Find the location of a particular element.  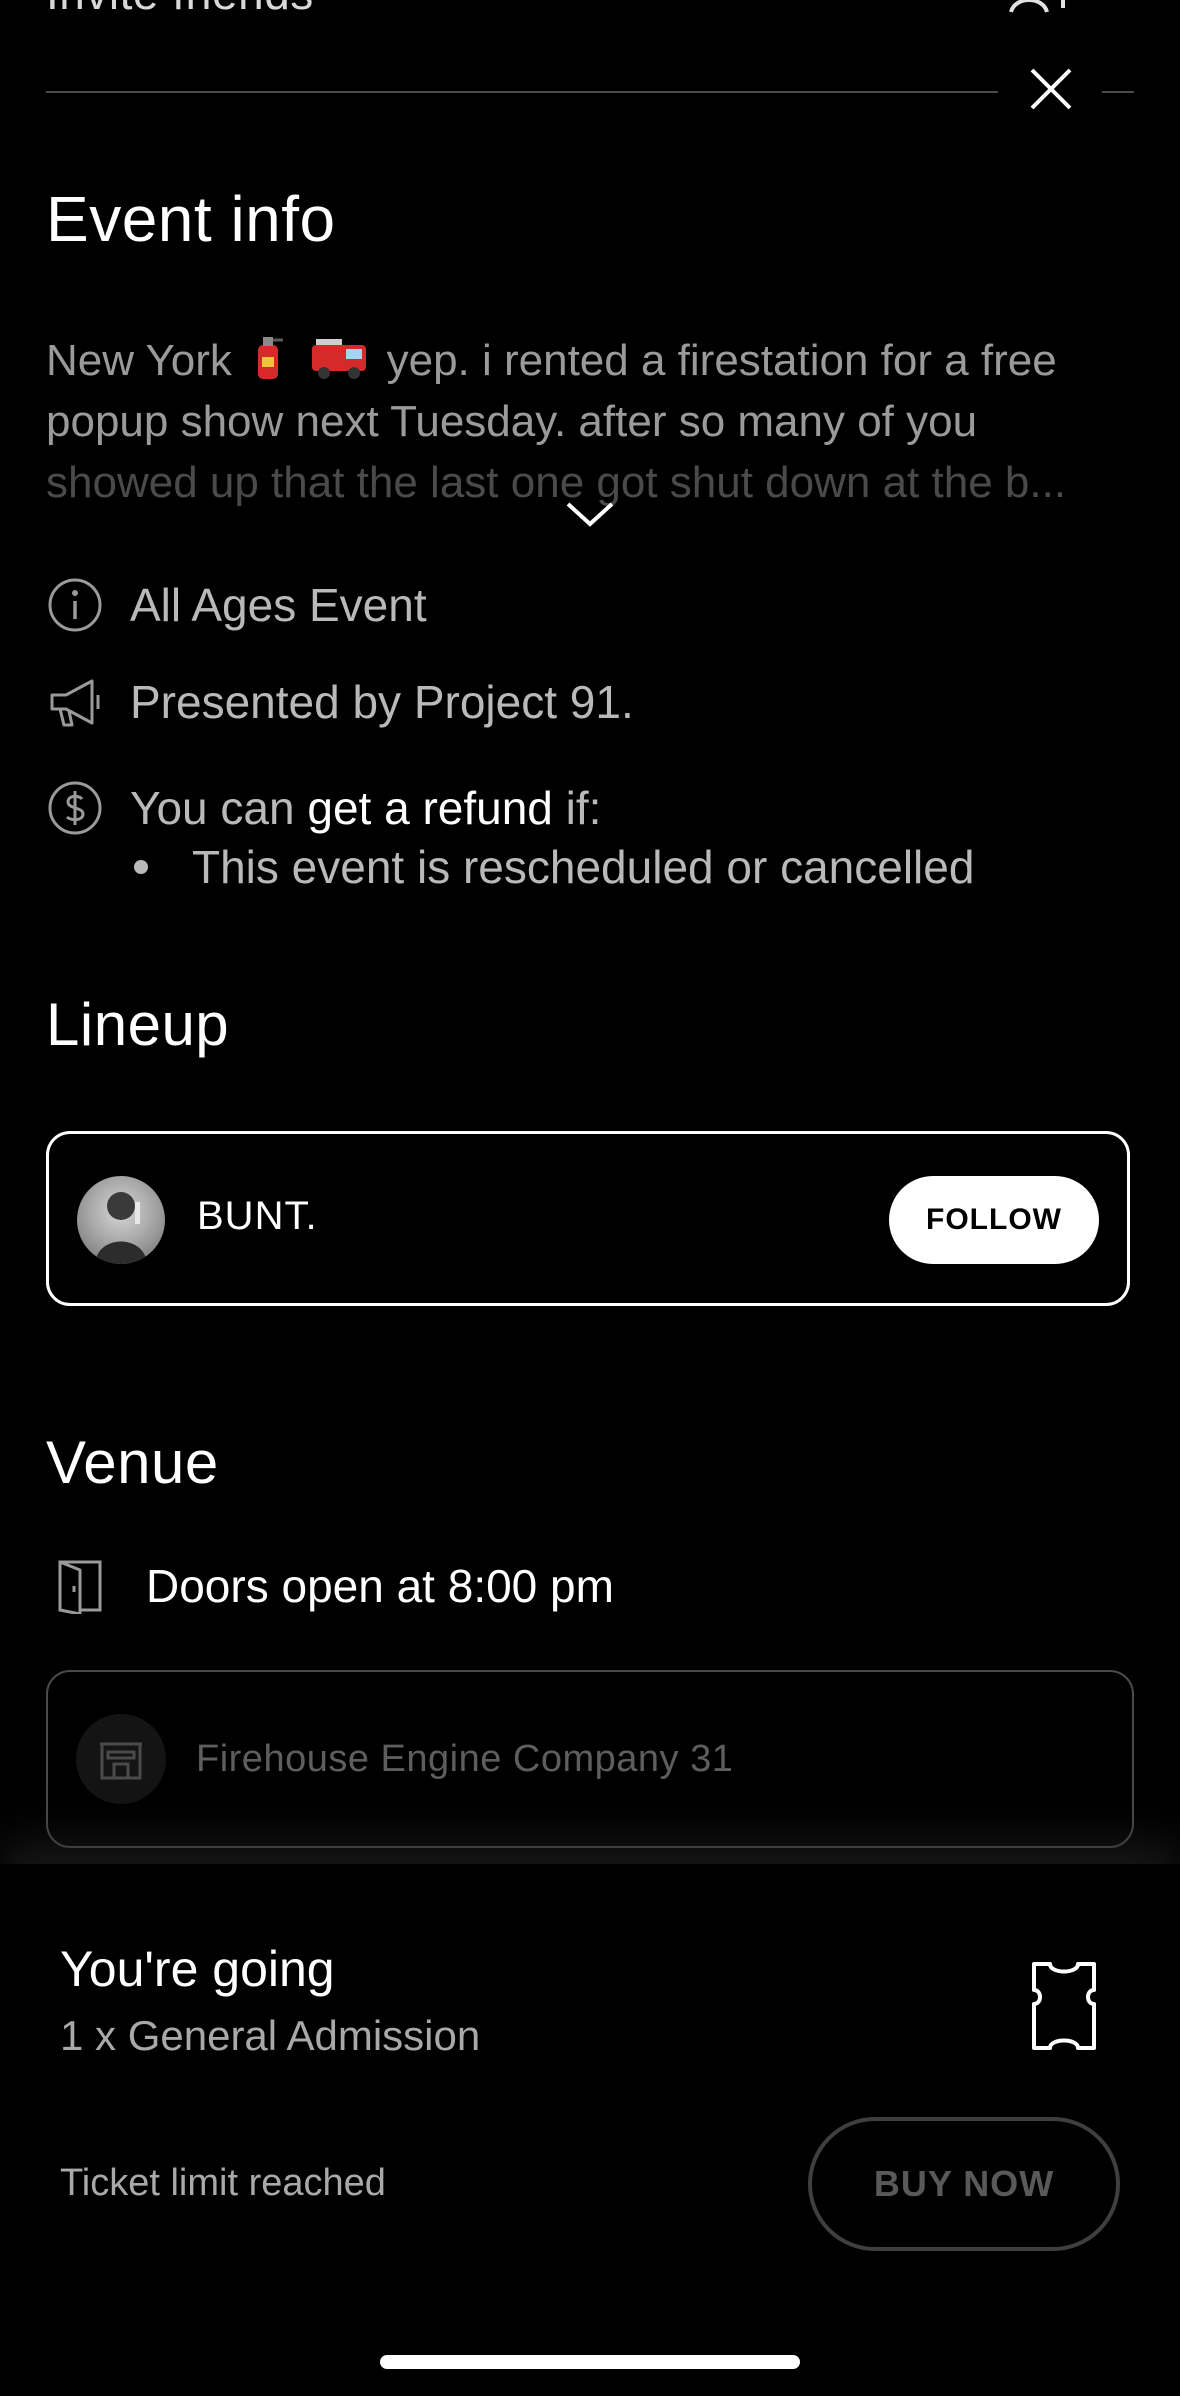

invite-friends-title: Invite friends is located at coordinates (180, 10).